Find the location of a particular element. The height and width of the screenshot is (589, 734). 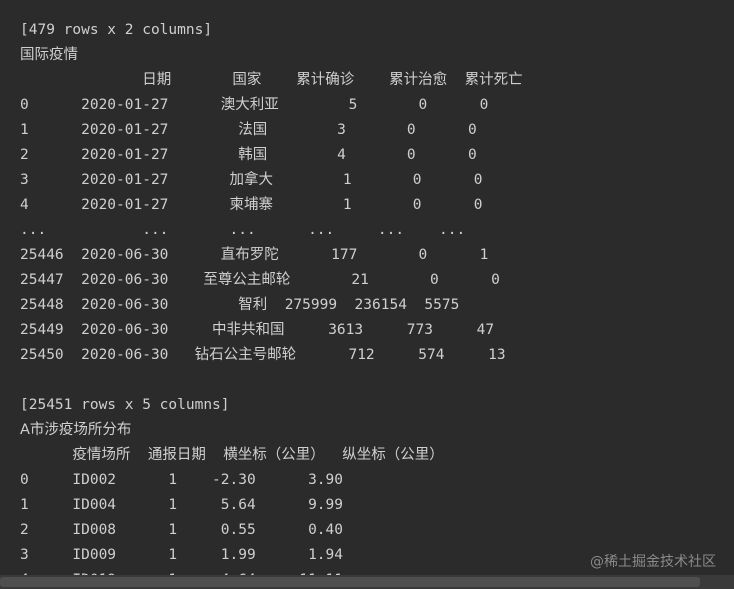

table-row: 3 2020-01-27 加拿大 1 0 0 is located at coordinates (251, 180).